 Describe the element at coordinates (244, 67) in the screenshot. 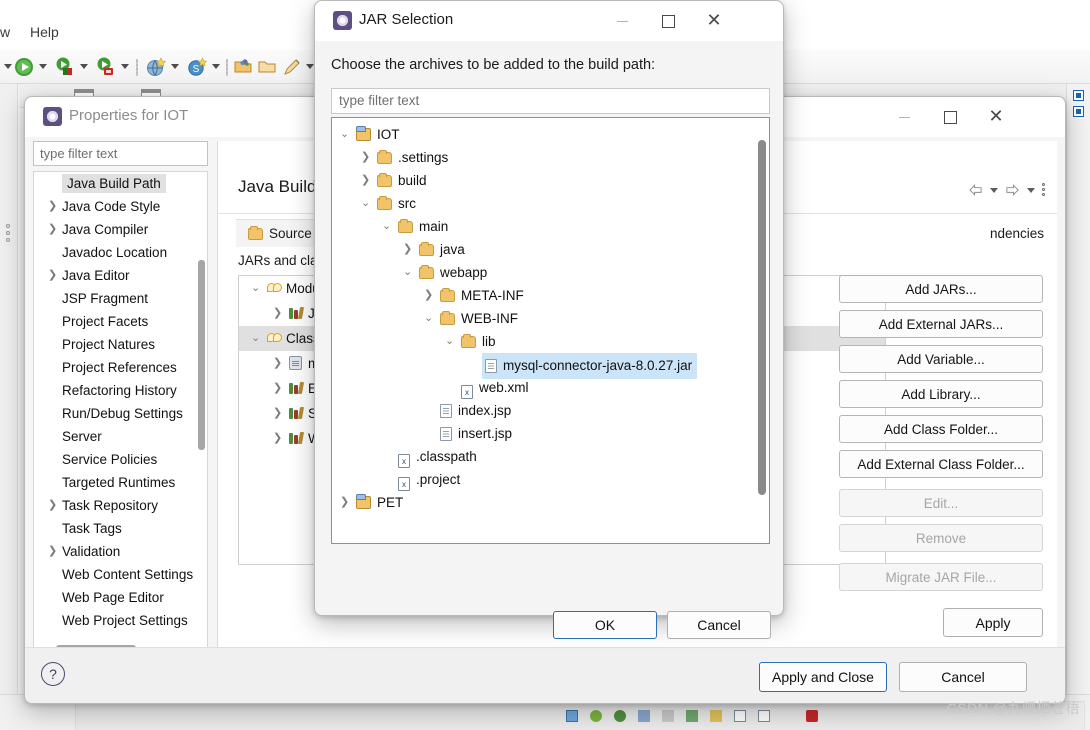

I see `open-folder-icon` at that location.